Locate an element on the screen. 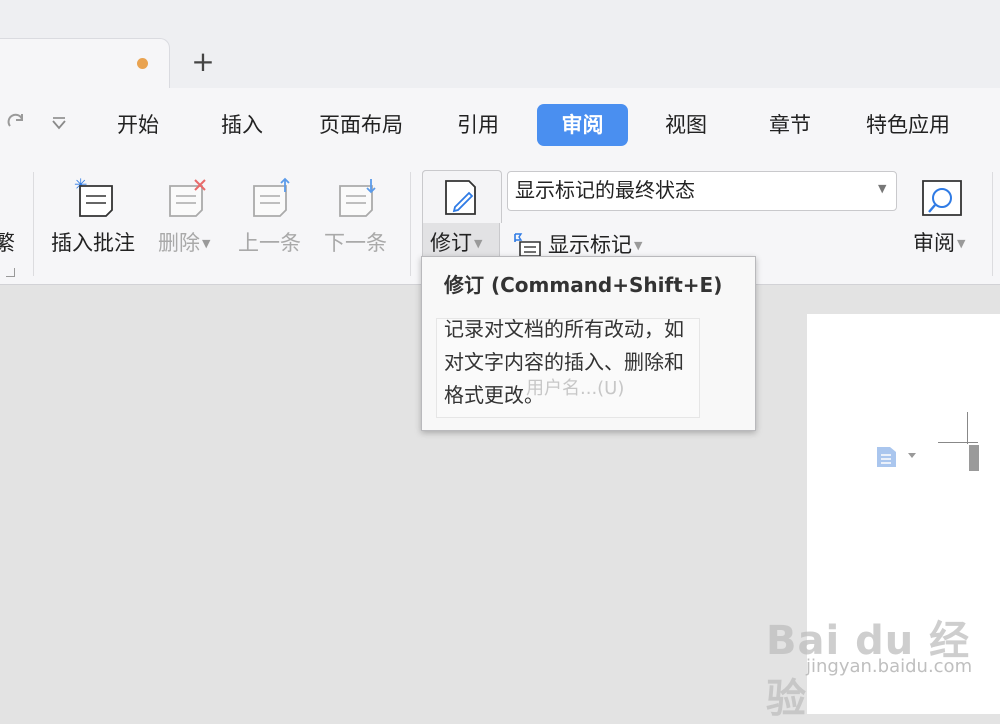 The height and width of the screenshot is (724, 1000). menu-tab-special-apps: 特色应用 is located at coordinates (908, 125).